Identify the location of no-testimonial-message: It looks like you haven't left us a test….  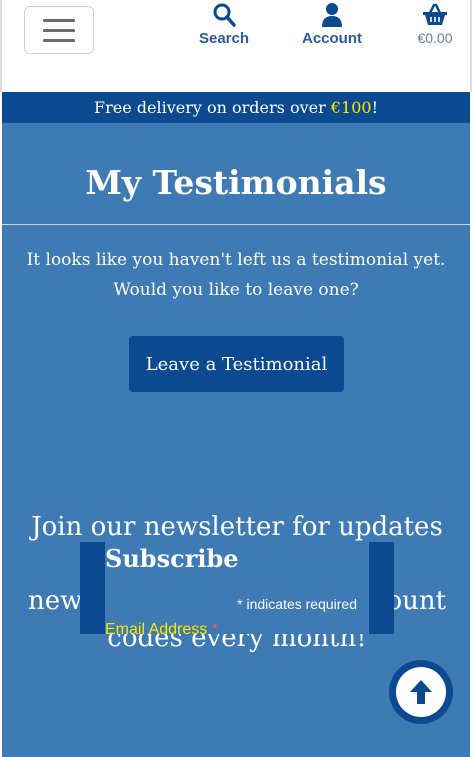
(236, 275).